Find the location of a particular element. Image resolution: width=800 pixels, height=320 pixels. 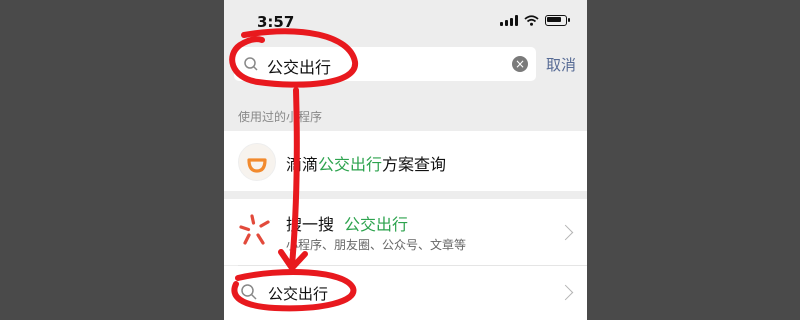

didi-logo-icon is located at coordinates (257, 162).